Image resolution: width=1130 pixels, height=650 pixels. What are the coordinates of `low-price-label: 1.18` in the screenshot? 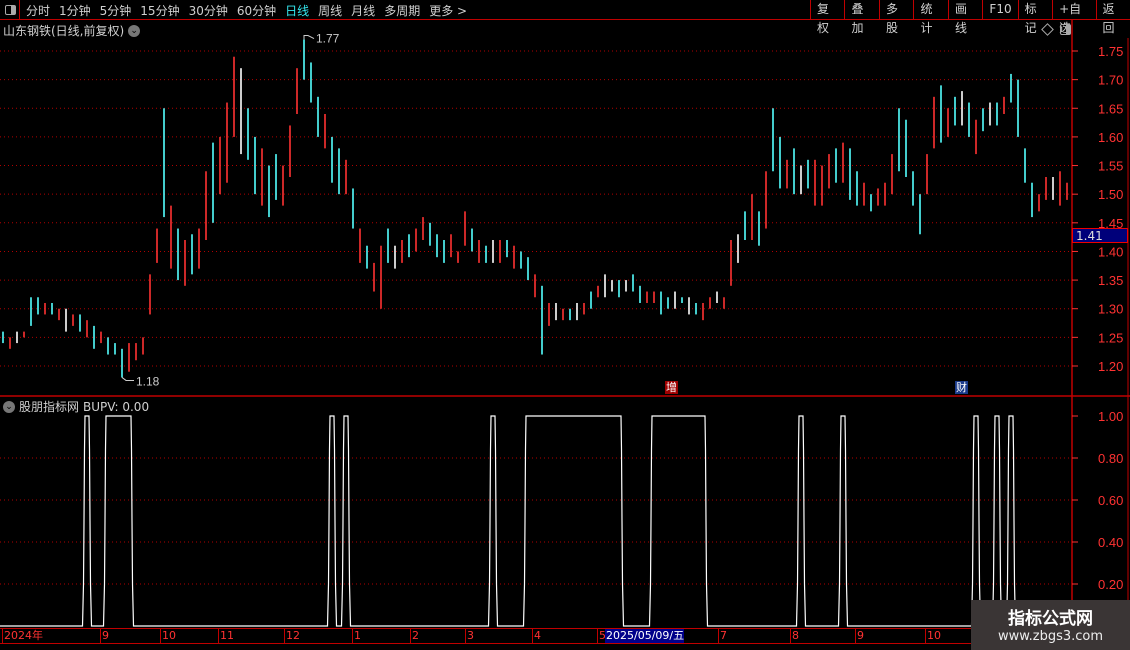 It's located at (148, 381).